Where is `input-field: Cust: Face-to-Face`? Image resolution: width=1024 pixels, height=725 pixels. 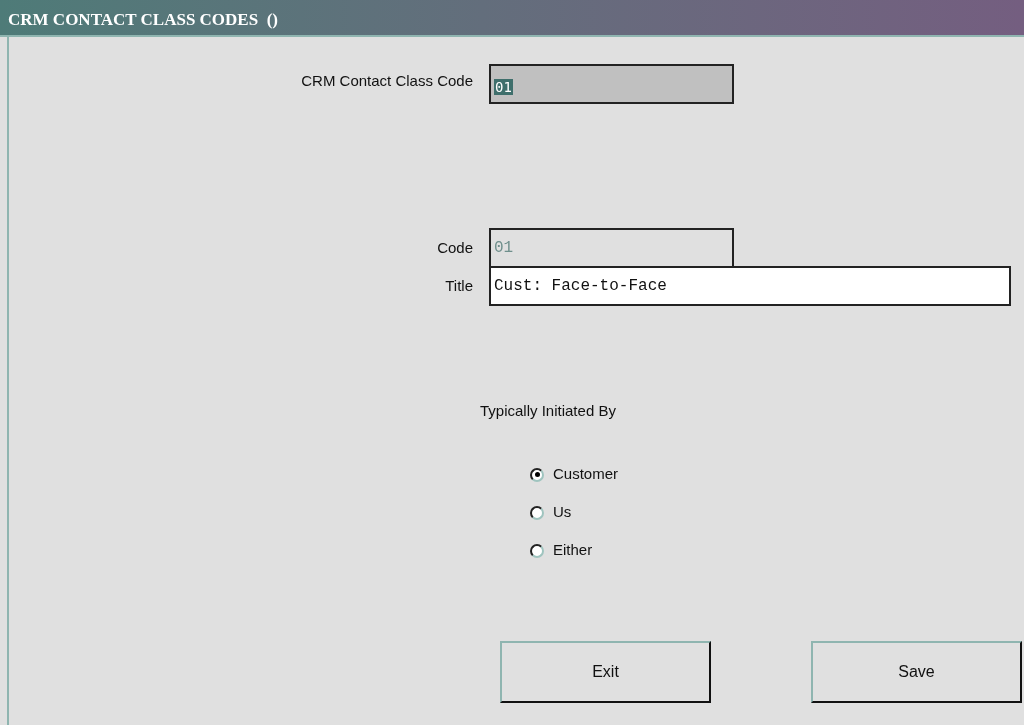
input-field: Cust: Face-to-Face is located at coordinates (750, 286).